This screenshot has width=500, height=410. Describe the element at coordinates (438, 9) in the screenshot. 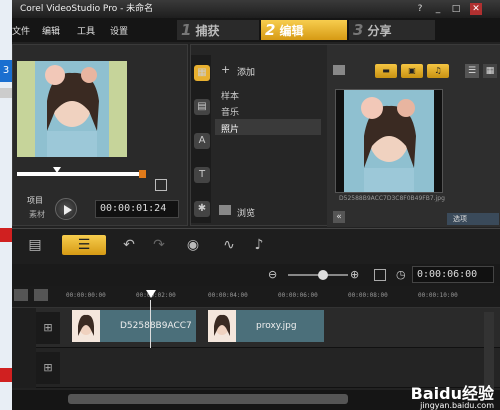

I see `minimize-icon: _` at that location.